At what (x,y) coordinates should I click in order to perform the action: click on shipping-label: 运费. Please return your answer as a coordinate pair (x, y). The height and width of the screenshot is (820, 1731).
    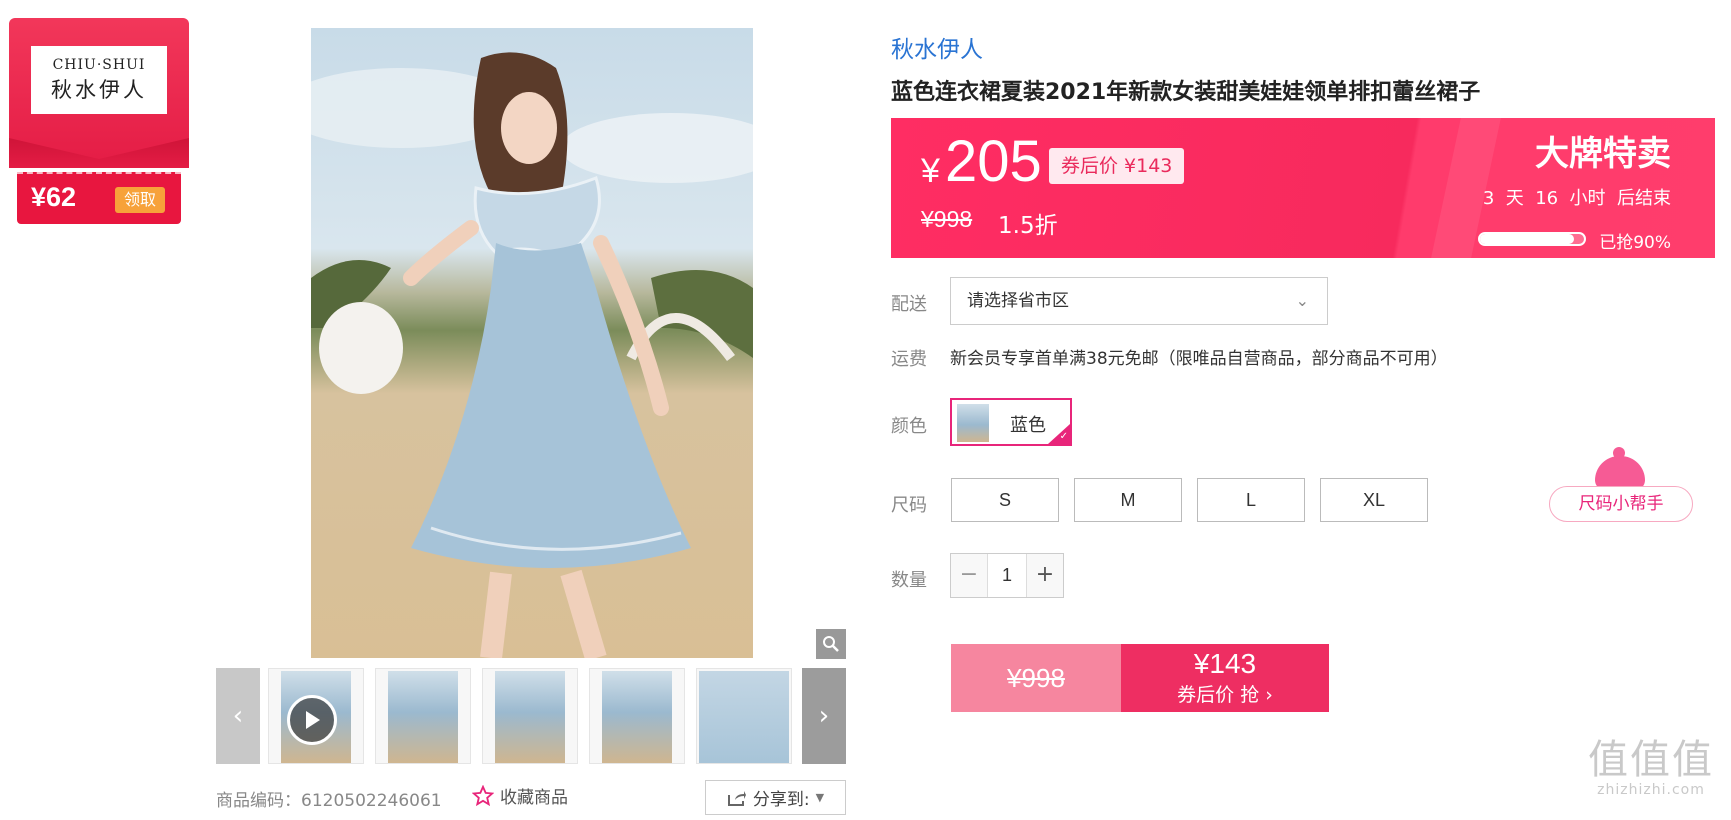
    Looking at the image, I should click on (909, 359).